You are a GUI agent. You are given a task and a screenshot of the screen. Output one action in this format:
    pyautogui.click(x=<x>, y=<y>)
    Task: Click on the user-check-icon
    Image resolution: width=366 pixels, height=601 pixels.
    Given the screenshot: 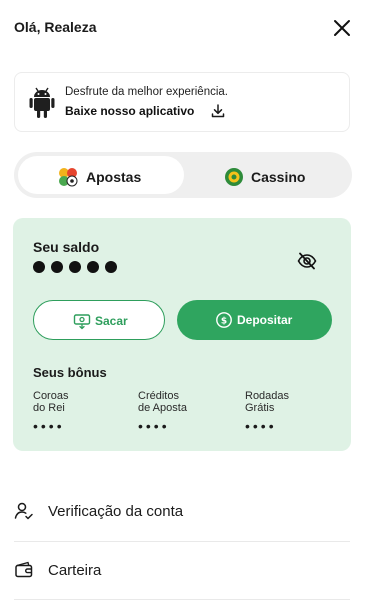 What is the action you would take?
    pyautogui.click(x=24, y=511)
    